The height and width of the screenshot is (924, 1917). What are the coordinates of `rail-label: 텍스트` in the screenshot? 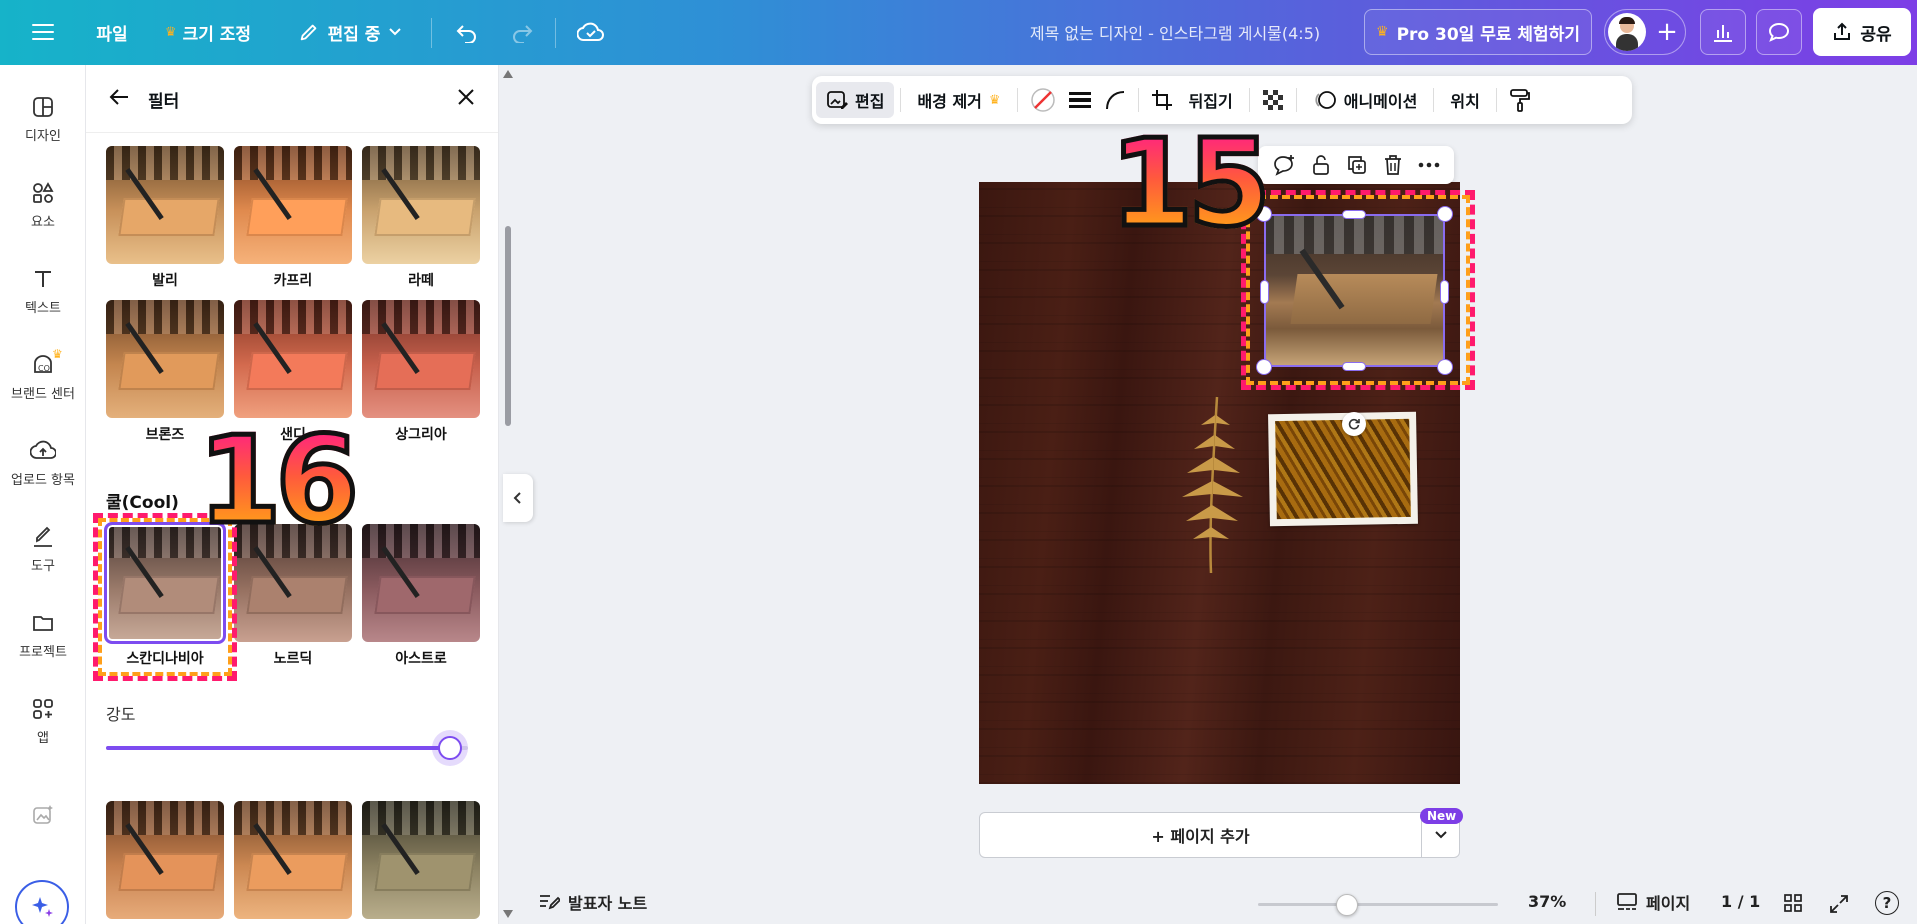 It's located at (43, 308).